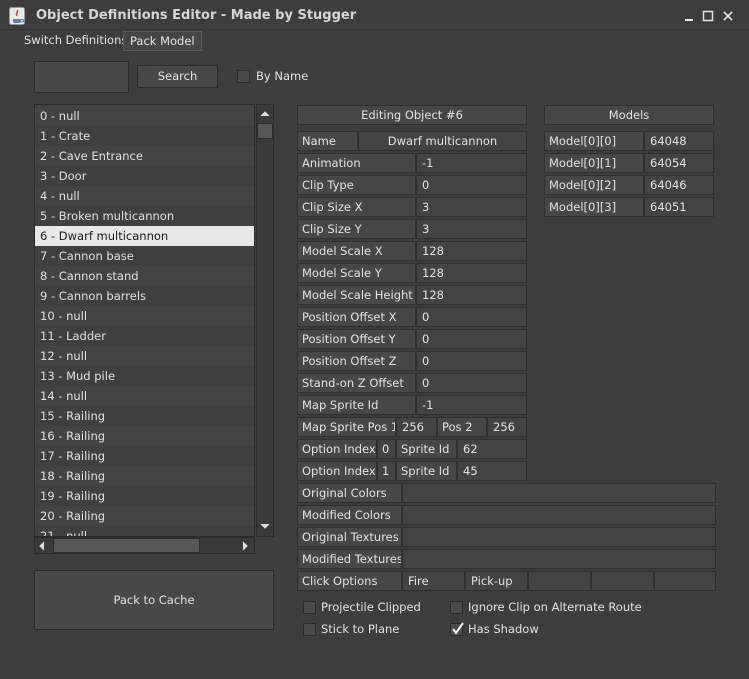 The image size is (749, 679). I want to click on list-item: 5 - Broken multicannon, so click(144, 216).